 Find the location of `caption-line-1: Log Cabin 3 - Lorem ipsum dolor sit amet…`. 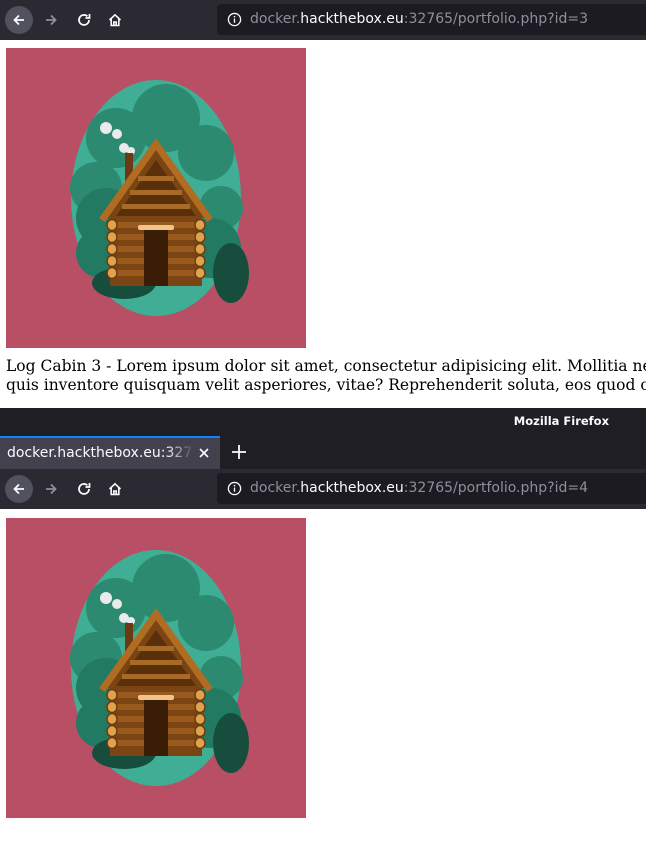

caption-line-1: Log Cabin 3 - Lorem ipsum dolor sit amet… is located at coordinates (326, 366).